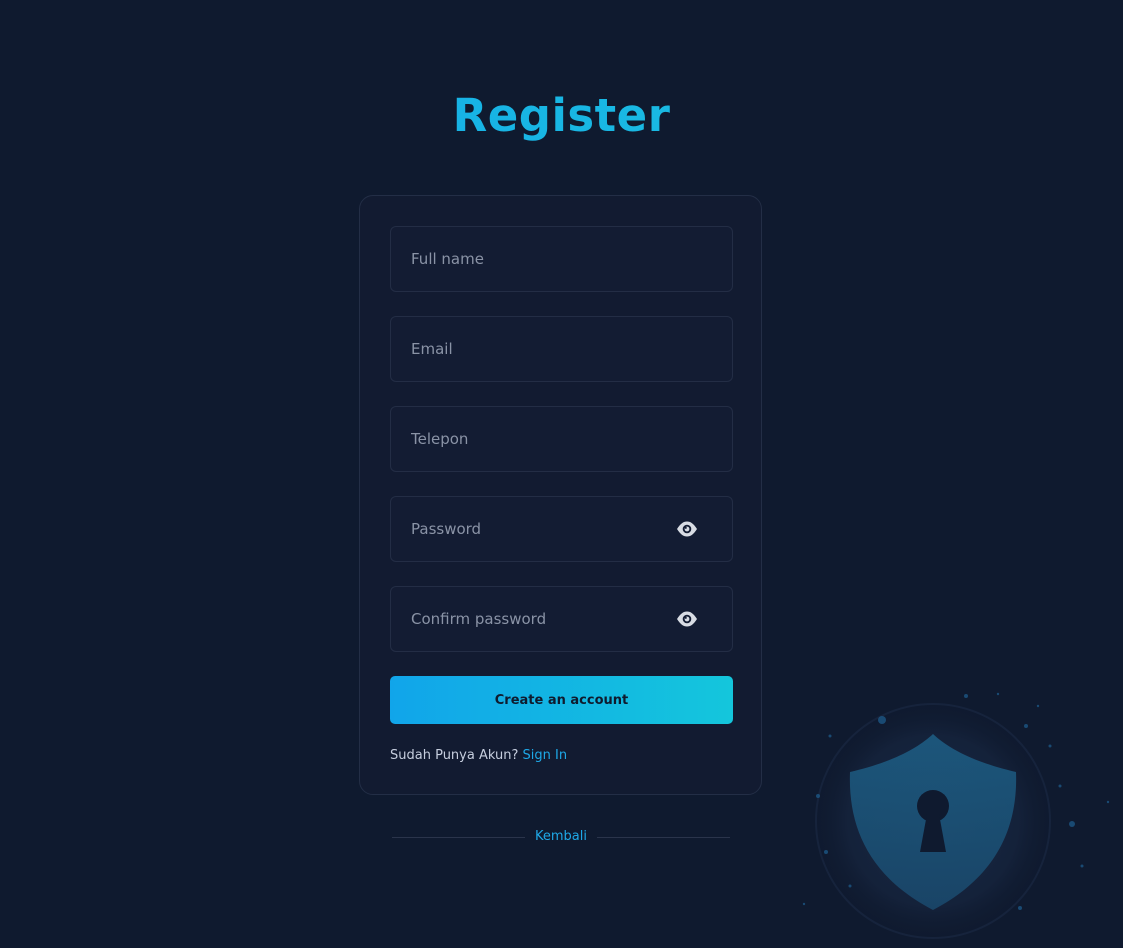 This screenshot has height=948, width=1123. I want to click on email-input, so click(561, 349).